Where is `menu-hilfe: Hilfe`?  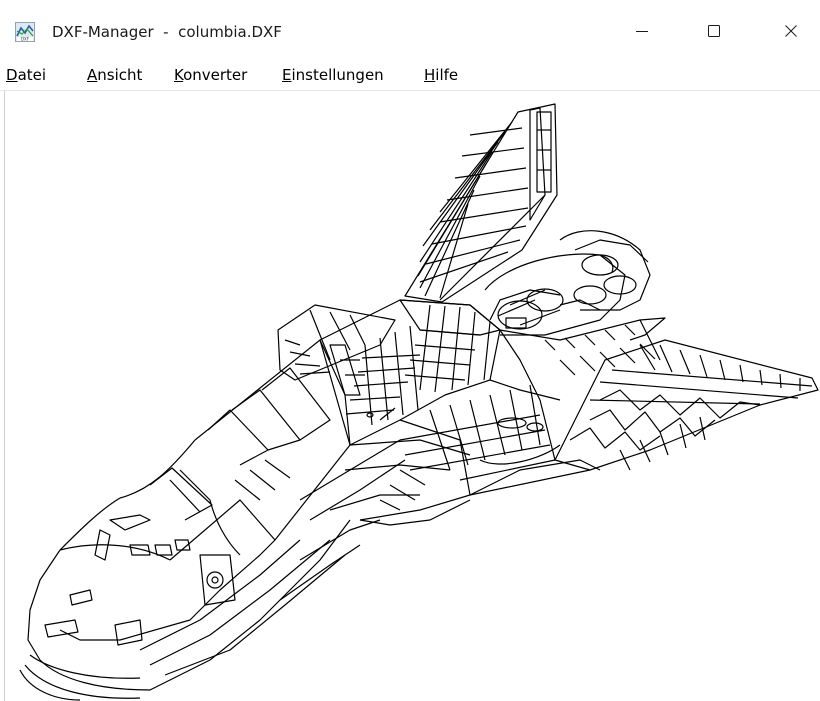
menu-hilfe: Hilfe is located at coordinates (441, 75).